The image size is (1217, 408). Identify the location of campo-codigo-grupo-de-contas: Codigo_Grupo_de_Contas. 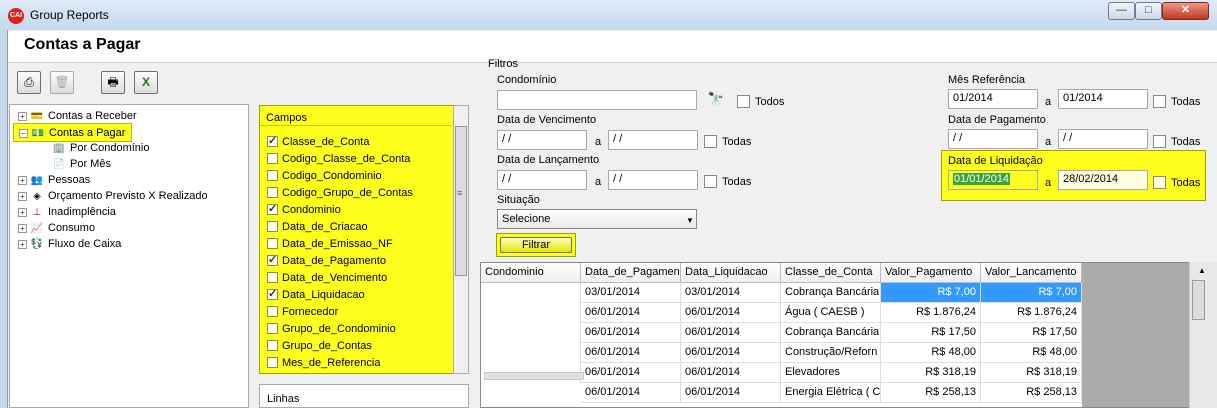
(357, 193).